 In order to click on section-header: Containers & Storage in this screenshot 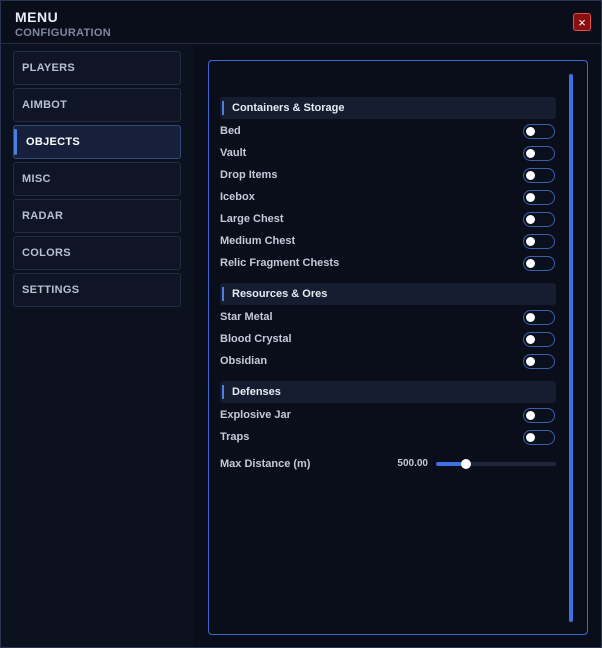, I will do `click(388, 108)`.